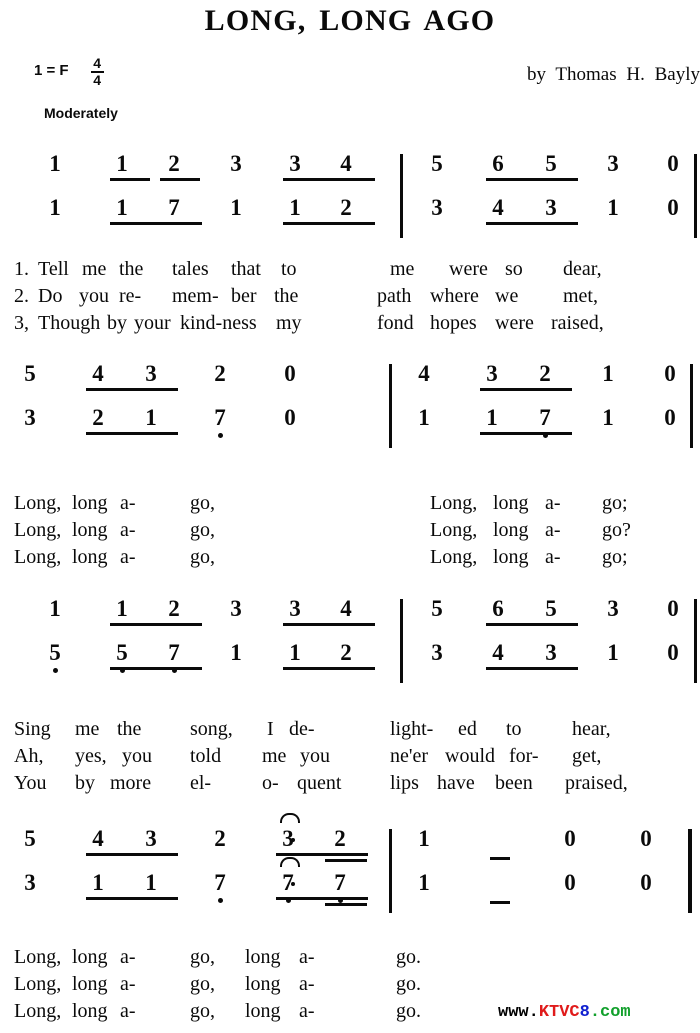 This screenshot has width=700, height=1033. Describe the element at coordinates (409, 756) in the screenshot. I see `lyric-word: ne'er` at that location.